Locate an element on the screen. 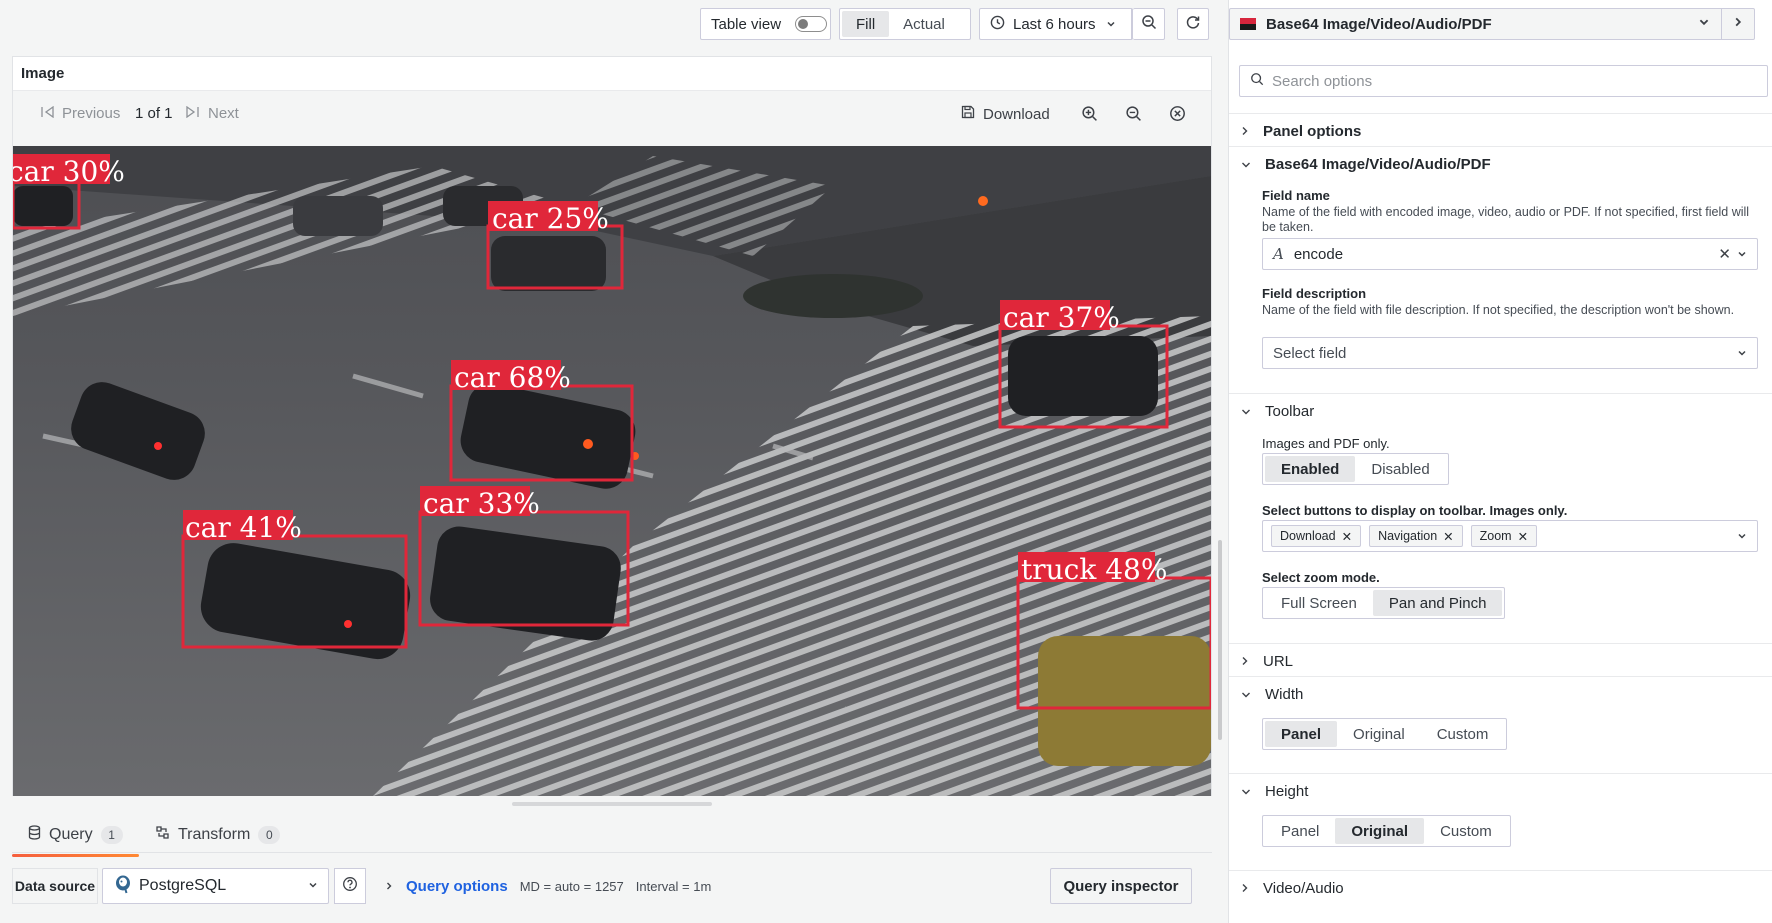  query-options-link: Query options is located at coordinates (457, 886).